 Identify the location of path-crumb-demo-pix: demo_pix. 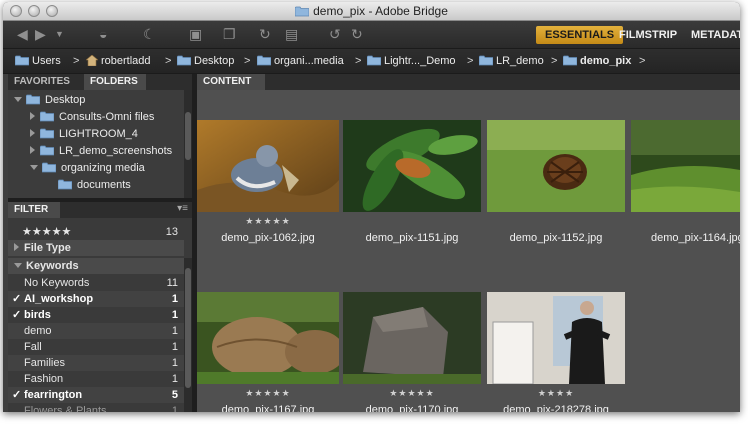
(597, 61).